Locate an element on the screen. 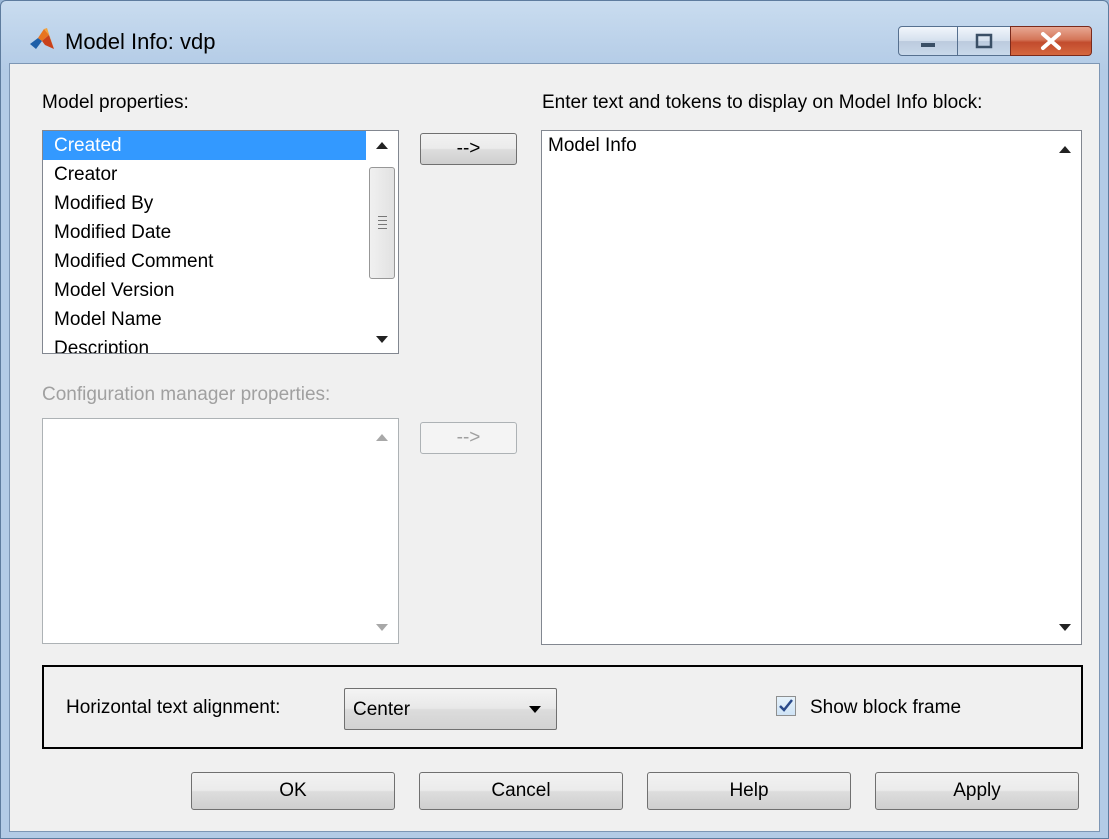  model-properties-label: Model properties: is located at coordinates (115, 102).